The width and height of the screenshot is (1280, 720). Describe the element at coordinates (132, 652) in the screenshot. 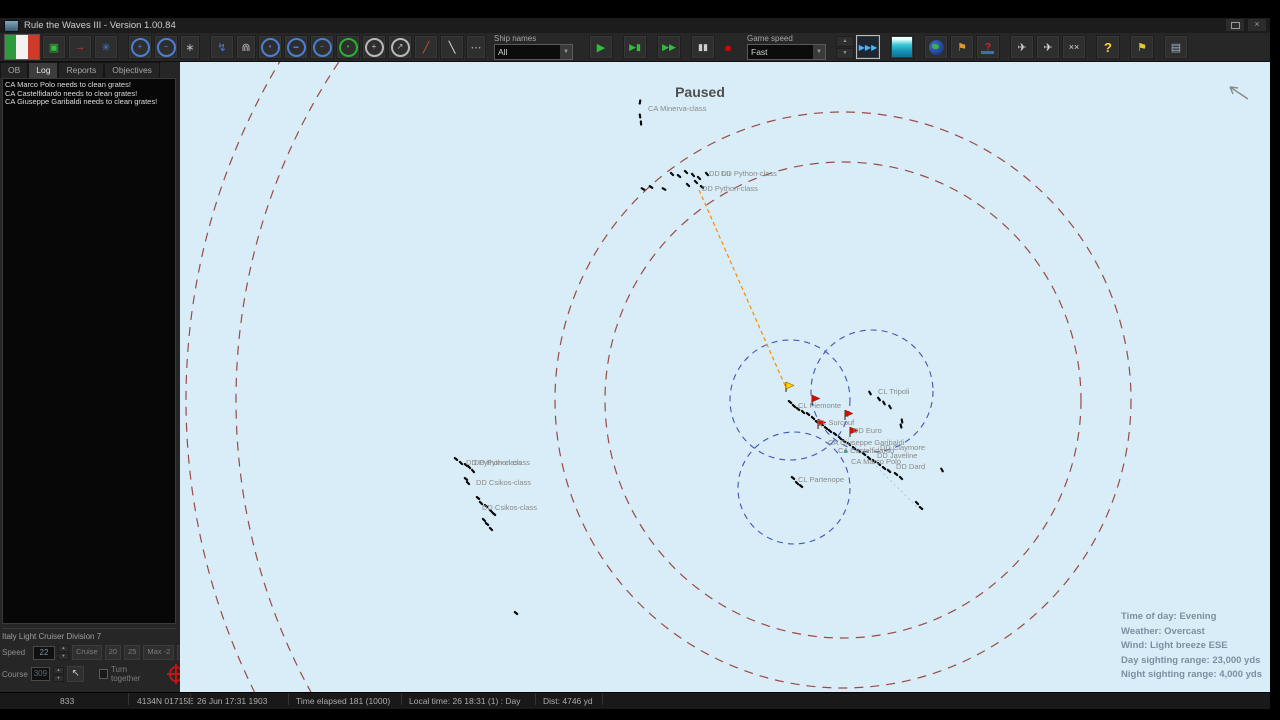

I see `speed-25-button: 25` at that location.